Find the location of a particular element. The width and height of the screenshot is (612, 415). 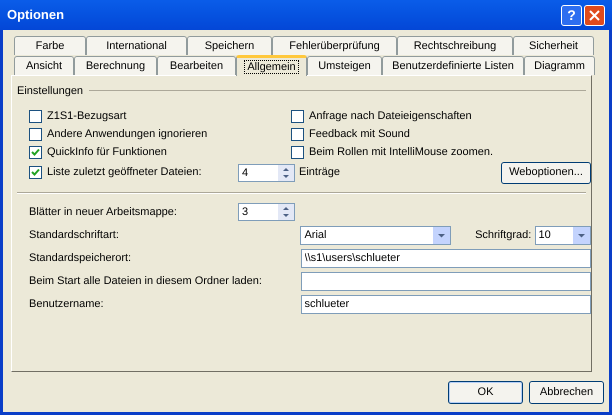

option-label: Beim Rollen mit IntelliMouse zoomen. is located at coordinates (401, 152).